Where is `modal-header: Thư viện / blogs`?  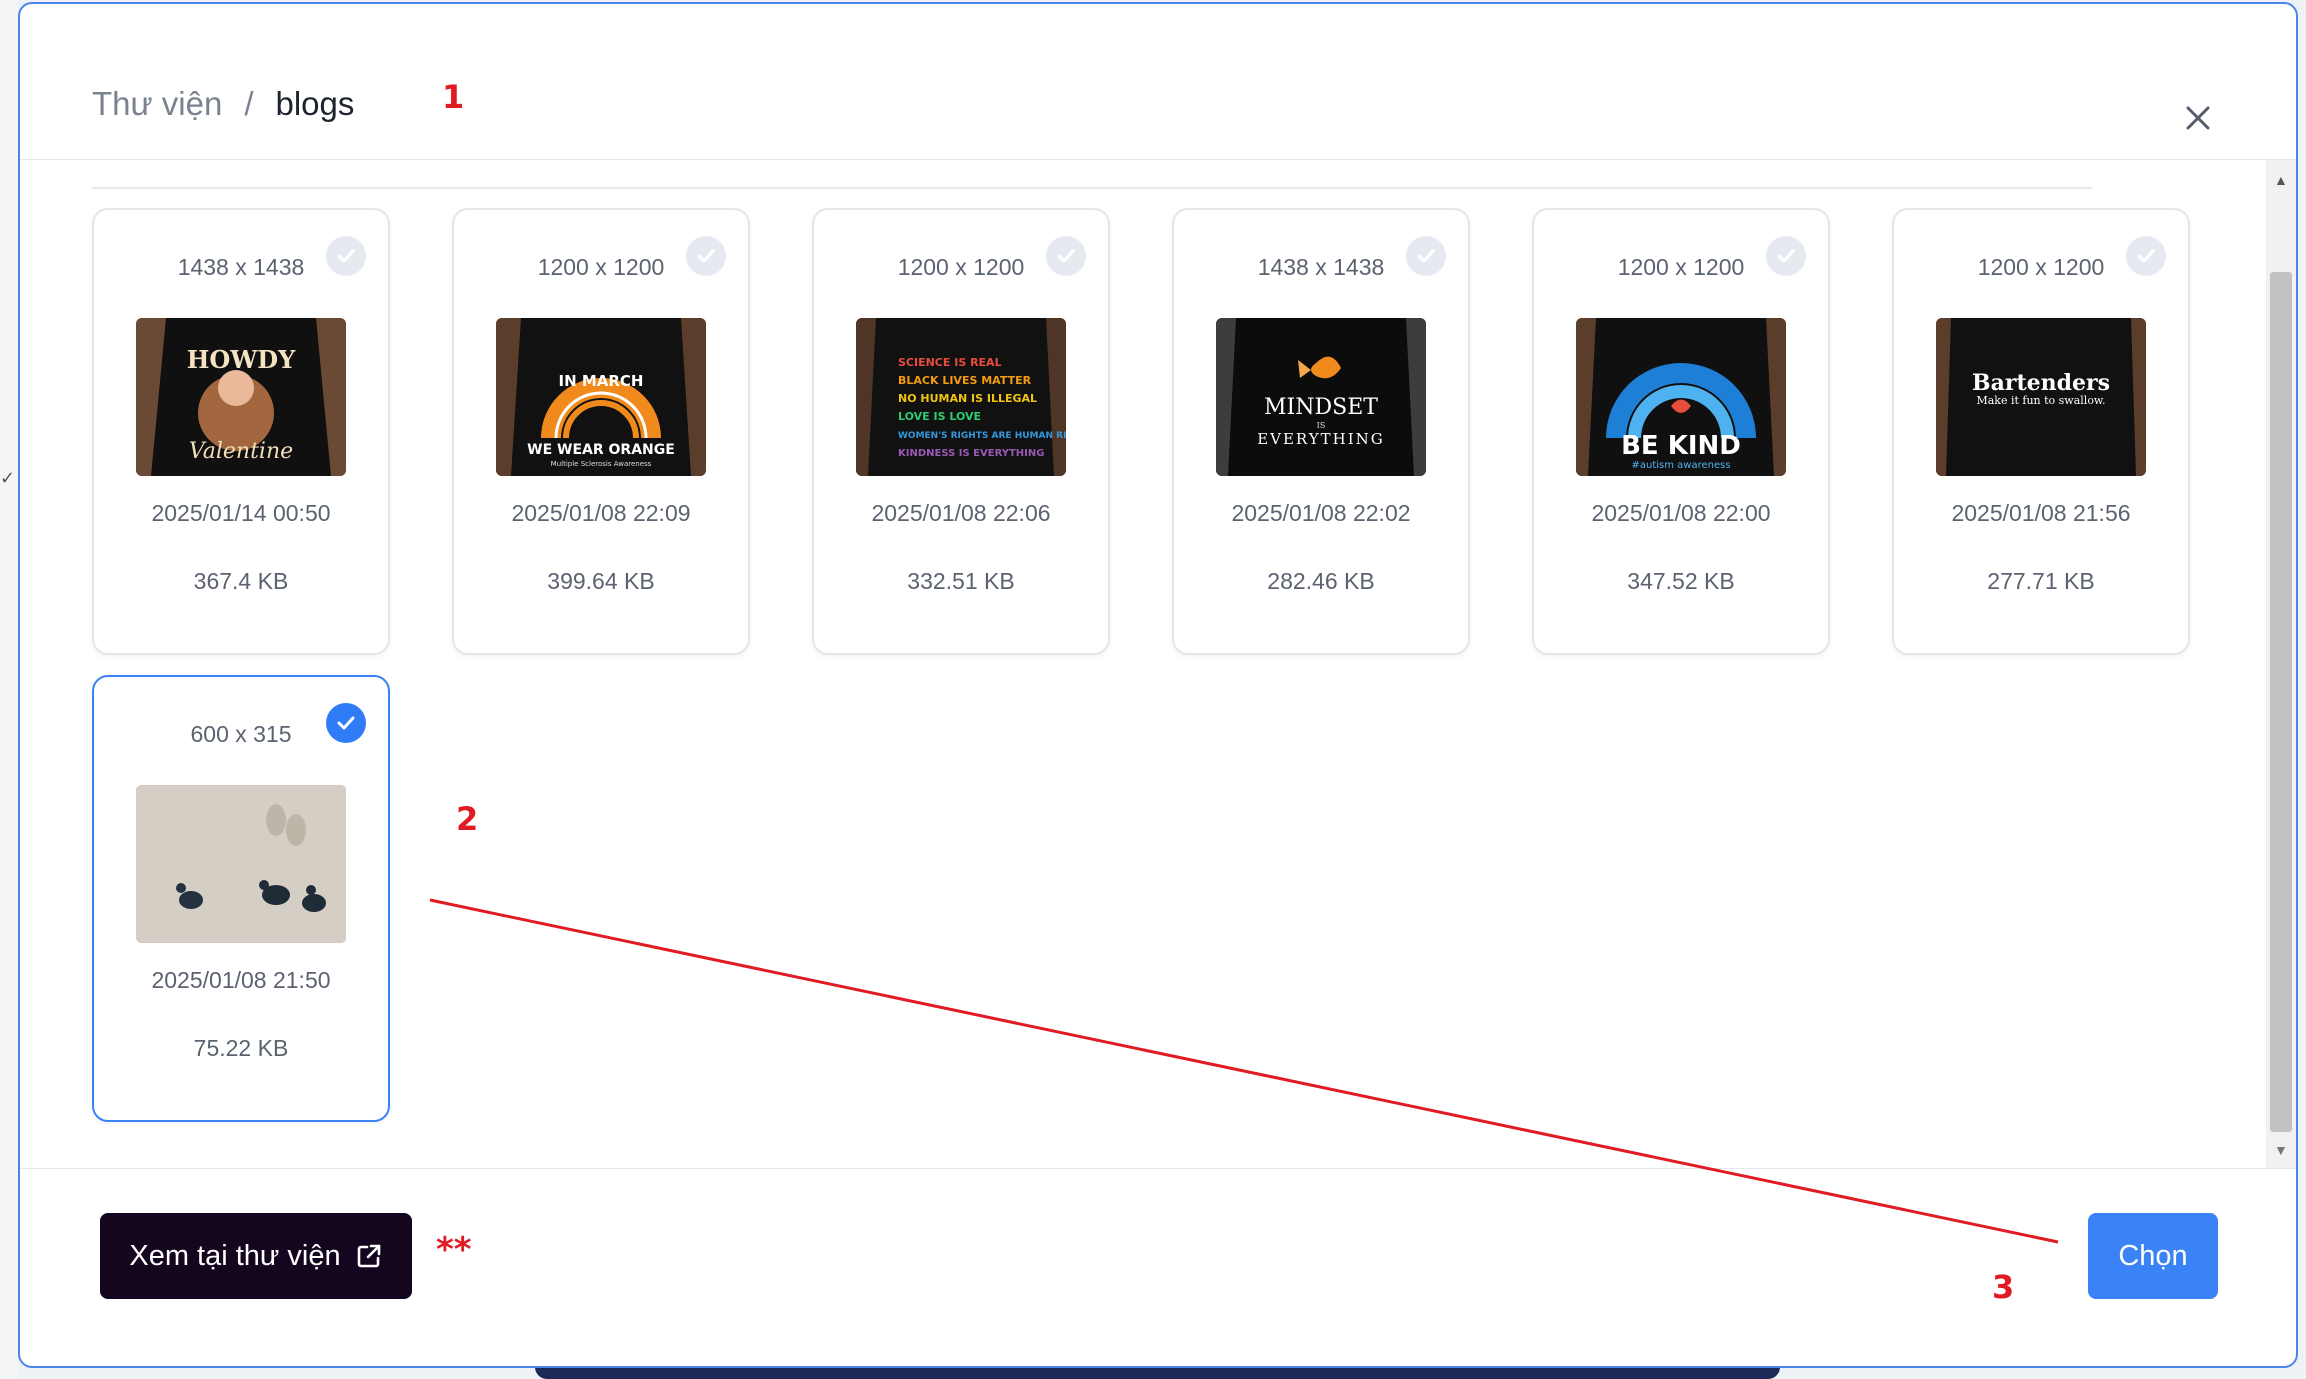 modal-header: Thư viện / blogs is located at coordinates (1158, 82).